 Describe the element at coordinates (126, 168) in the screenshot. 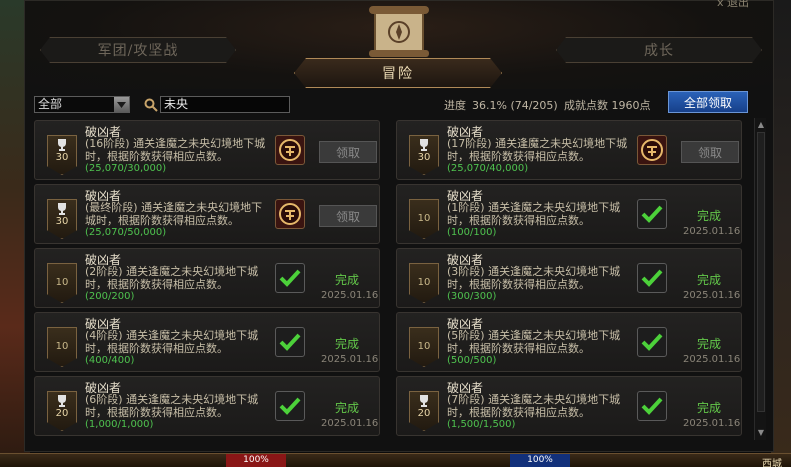

I see `achievement-progress: (25,070/30,000)` at that location.